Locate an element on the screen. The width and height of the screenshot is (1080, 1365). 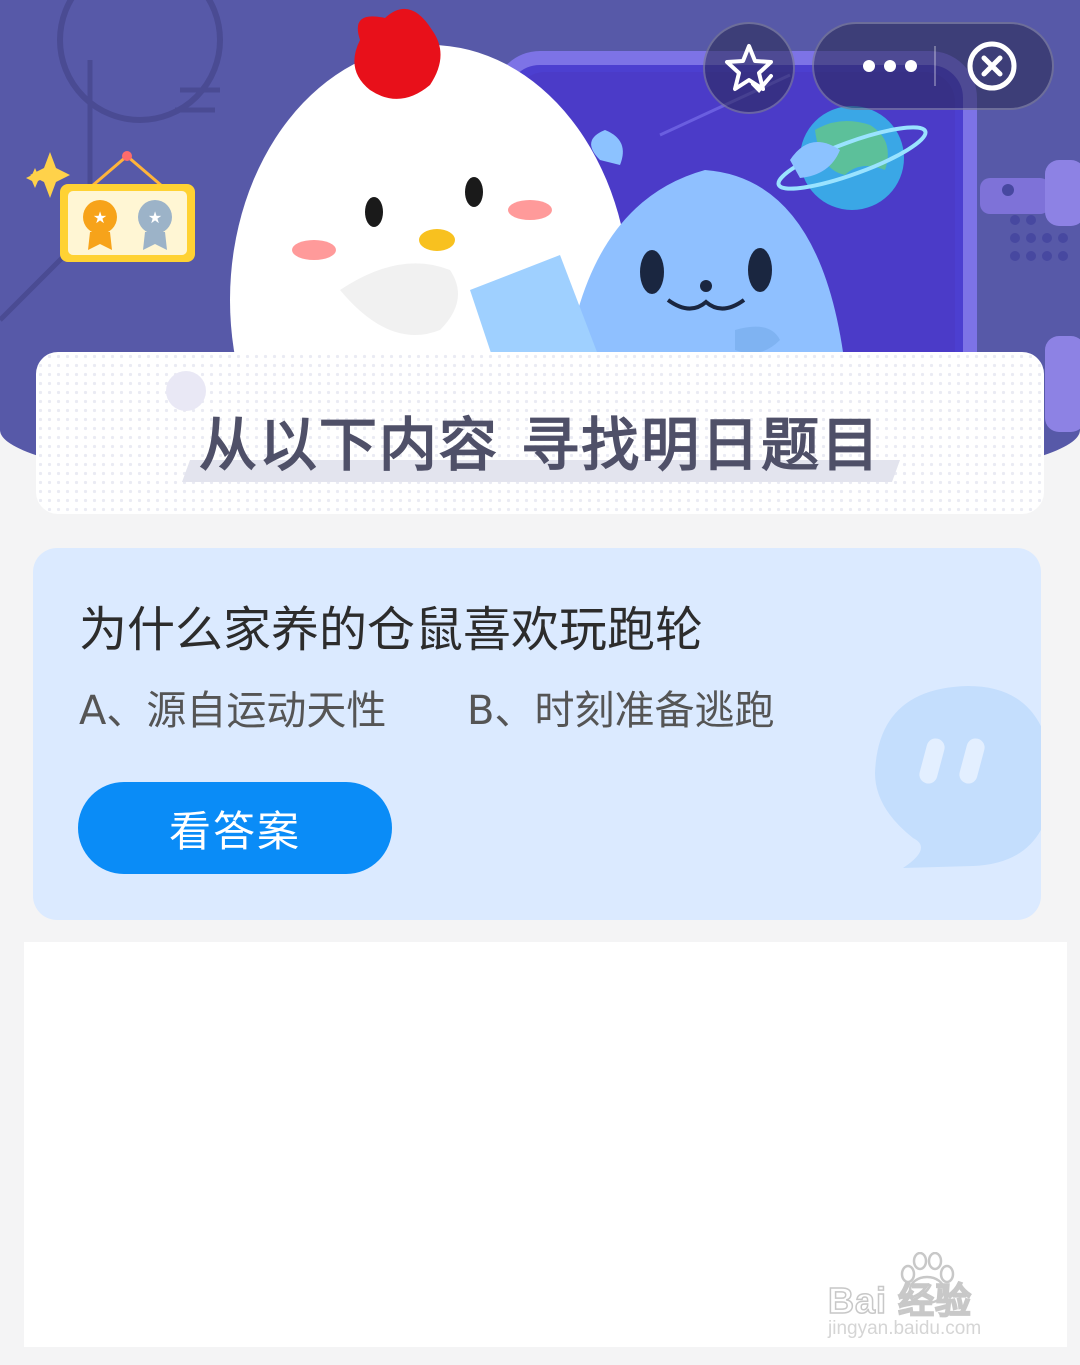
question-title: 为什么家养的仓鼠喜欢玩跑轮 is located at coordinates (391, 630).